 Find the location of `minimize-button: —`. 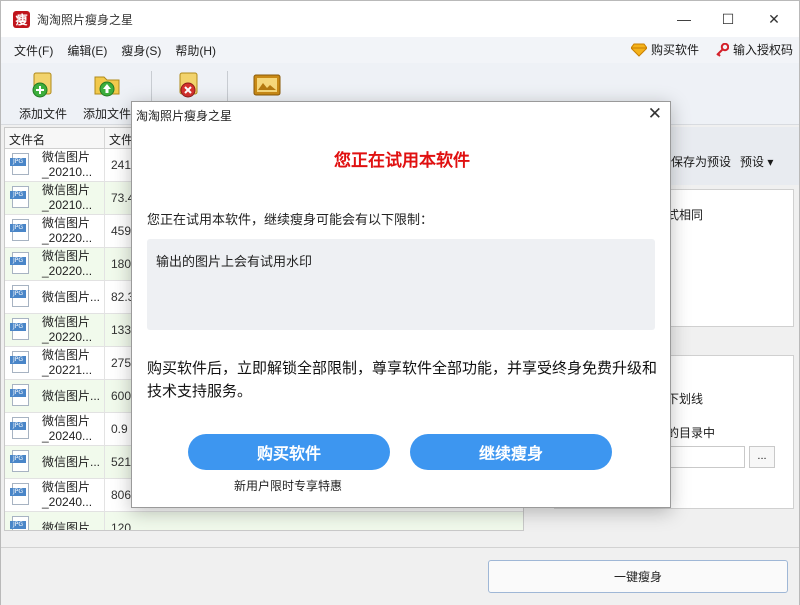

minimize-button: — is located at coordinates (684, 19).